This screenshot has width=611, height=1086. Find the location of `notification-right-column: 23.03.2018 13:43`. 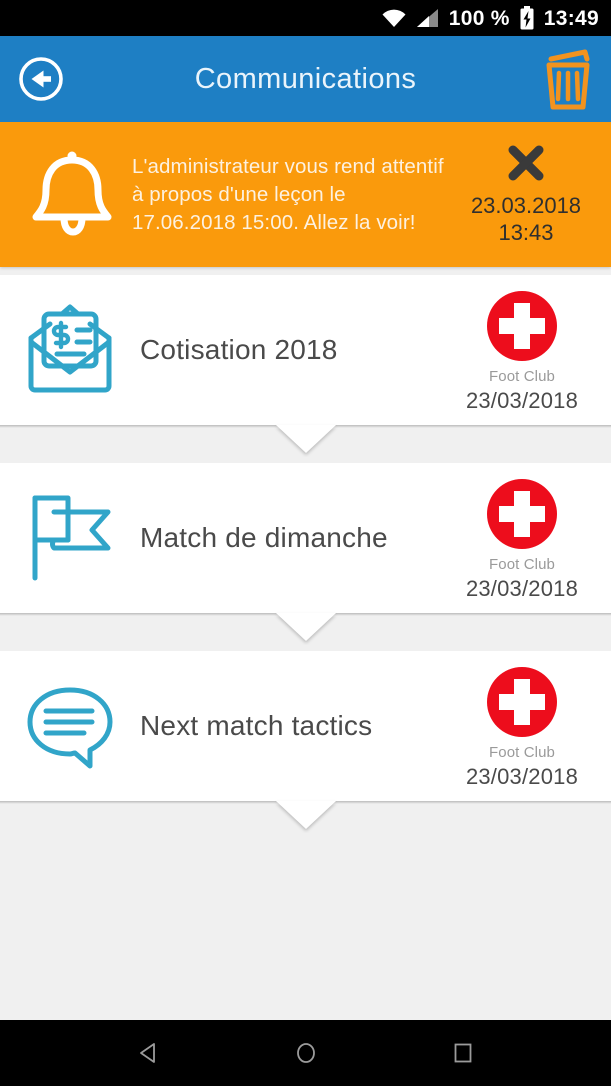

notification-right-column: 23.03.2018 13:43 is located at coordinates (526, 195).